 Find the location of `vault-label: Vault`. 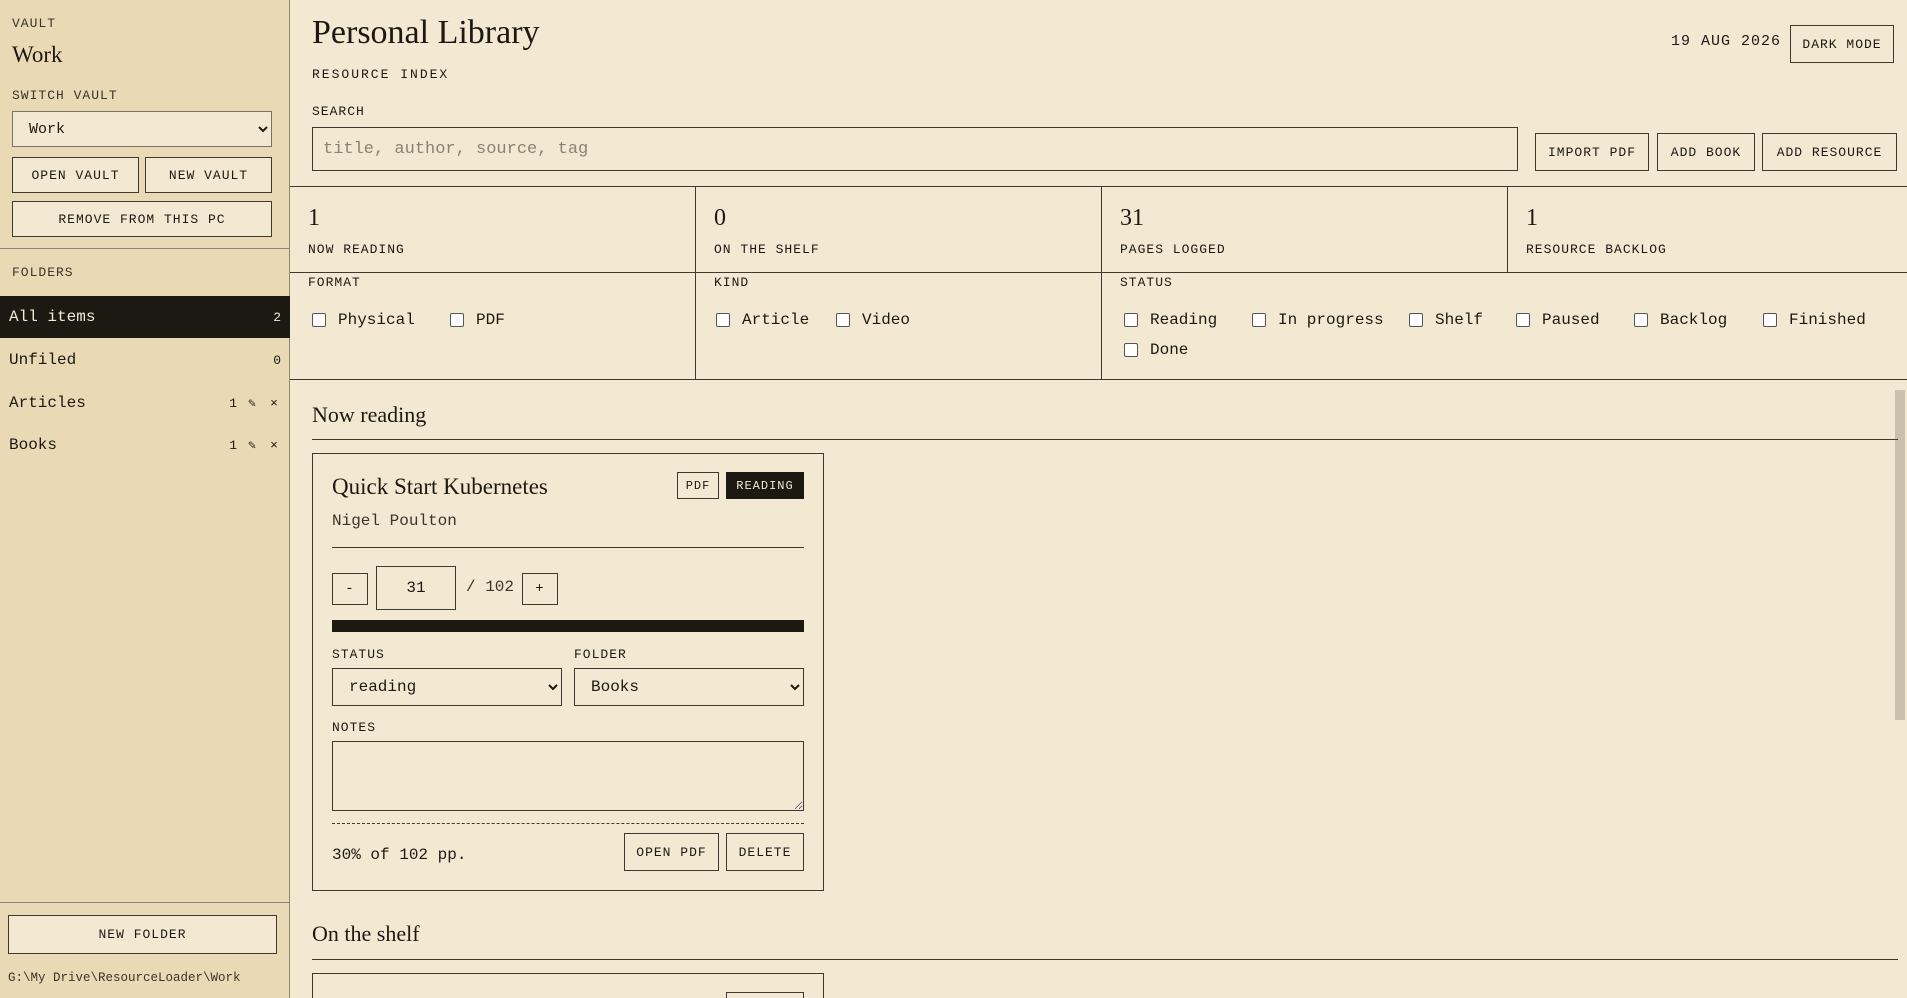

vault-label: Vault is located at coordinates (34, 23).